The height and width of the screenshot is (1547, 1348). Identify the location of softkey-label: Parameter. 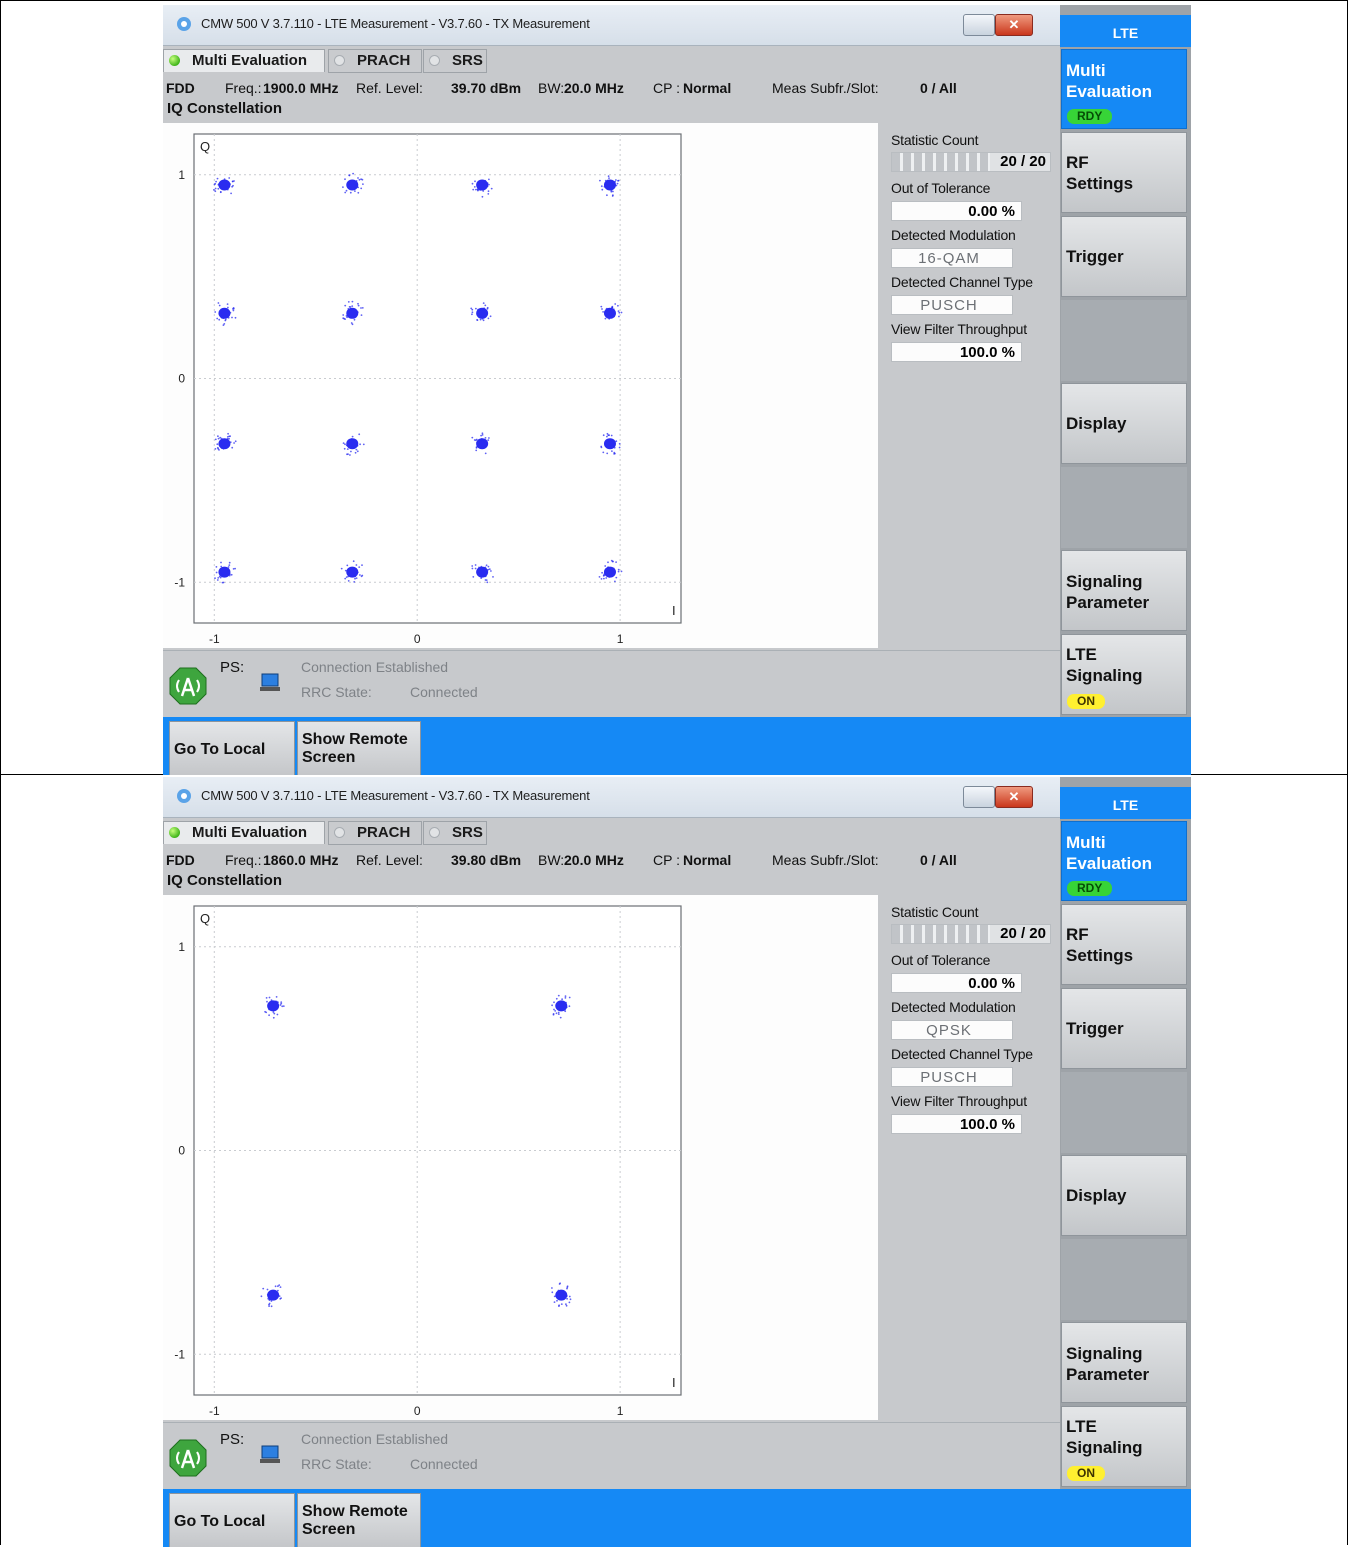
(1108, 602).